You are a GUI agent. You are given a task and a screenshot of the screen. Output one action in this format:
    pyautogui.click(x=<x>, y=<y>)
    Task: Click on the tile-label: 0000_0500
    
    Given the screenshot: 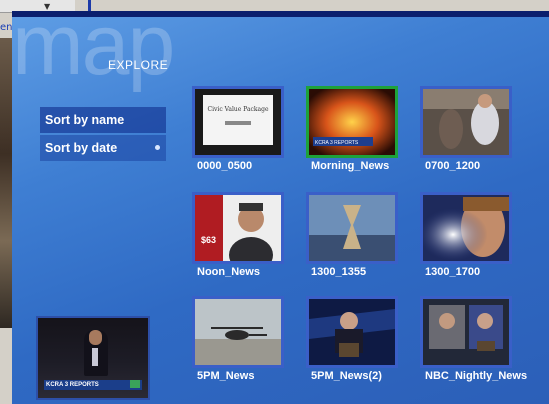 What is the action you would take?
    pyautogui.click(x=225, y=166)
    